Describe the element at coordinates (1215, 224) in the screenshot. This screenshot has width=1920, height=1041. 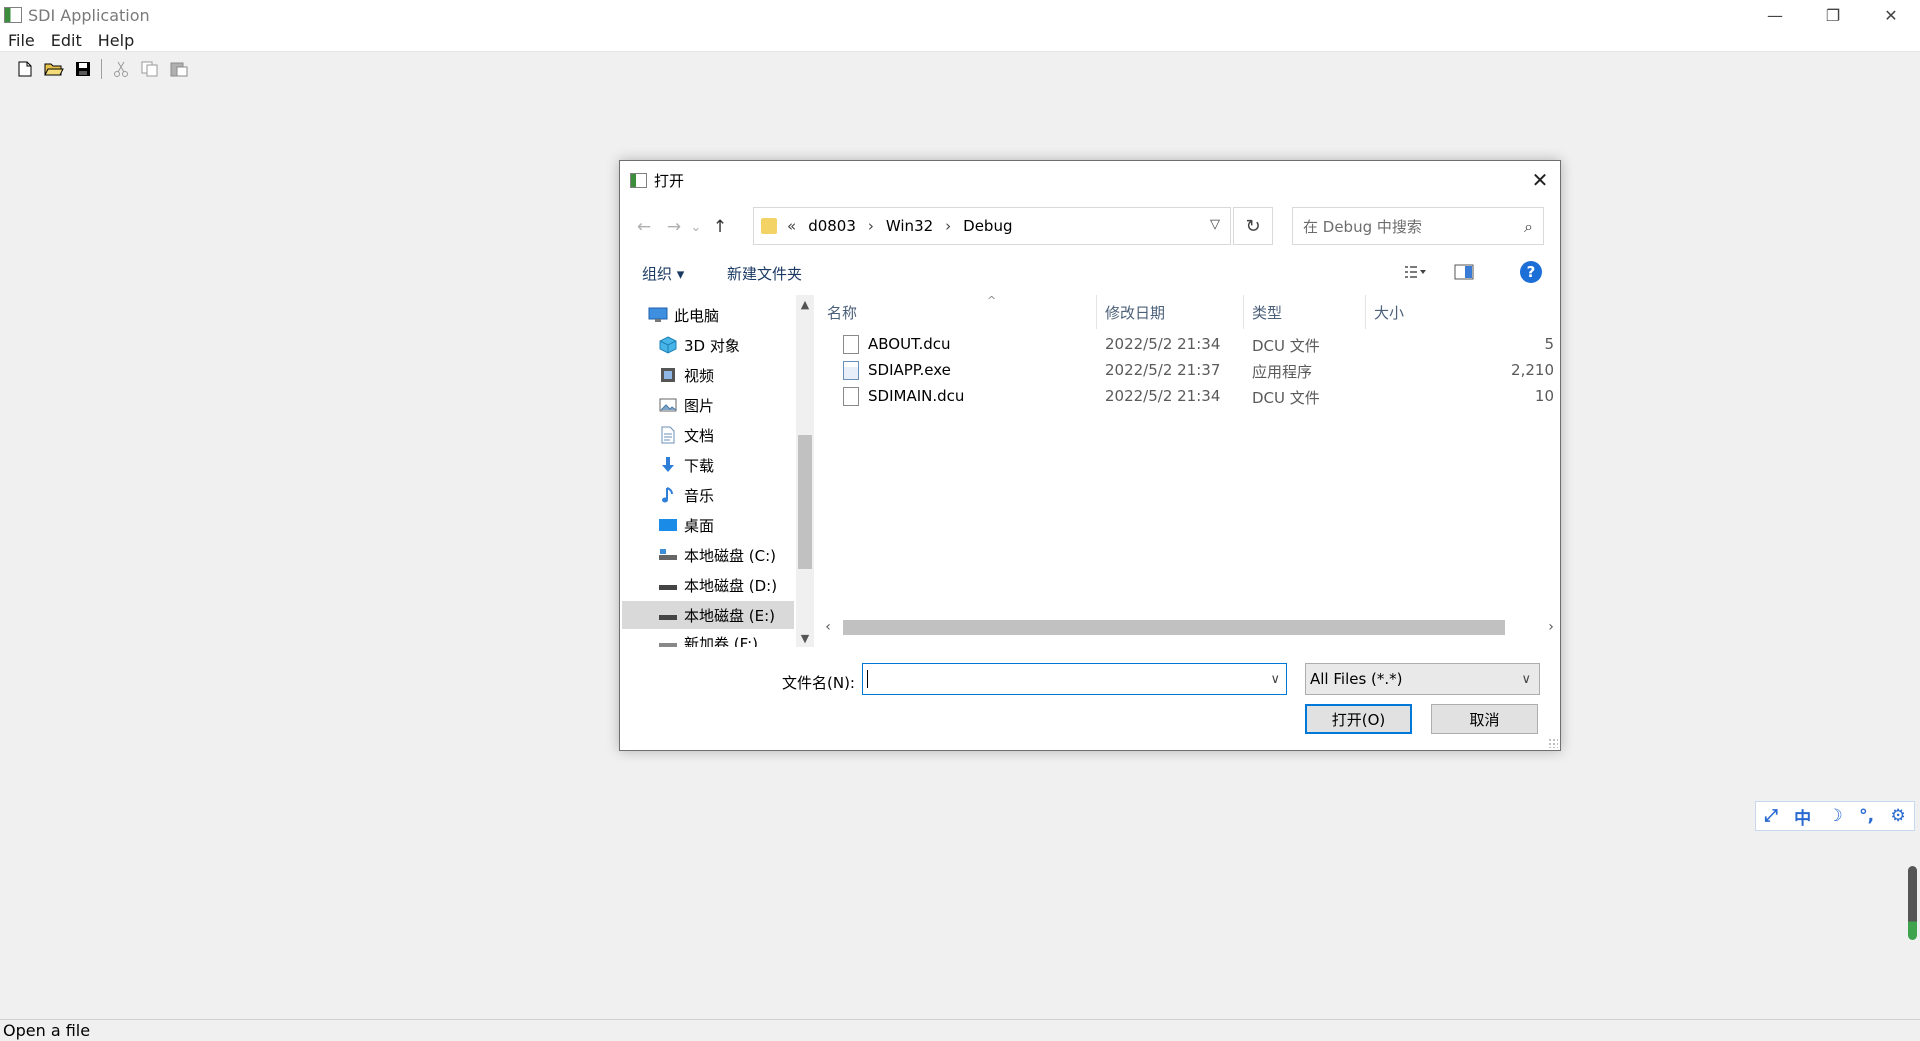
I see `chevron-down-icon: ▽` at that location.